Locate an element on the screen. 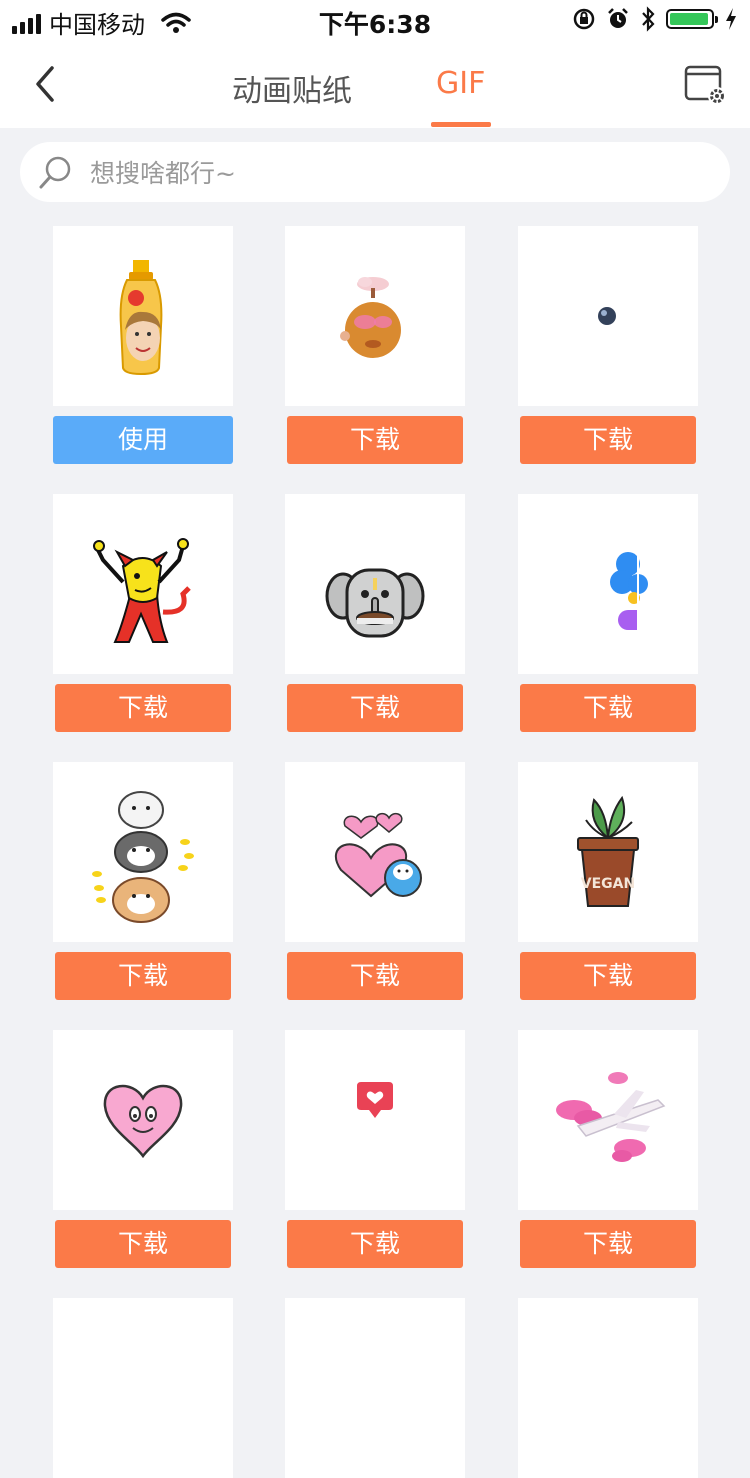 The height and width of the screenshot is (1478, 750). stacked-puppies-image is located at coordinates (143, 857).